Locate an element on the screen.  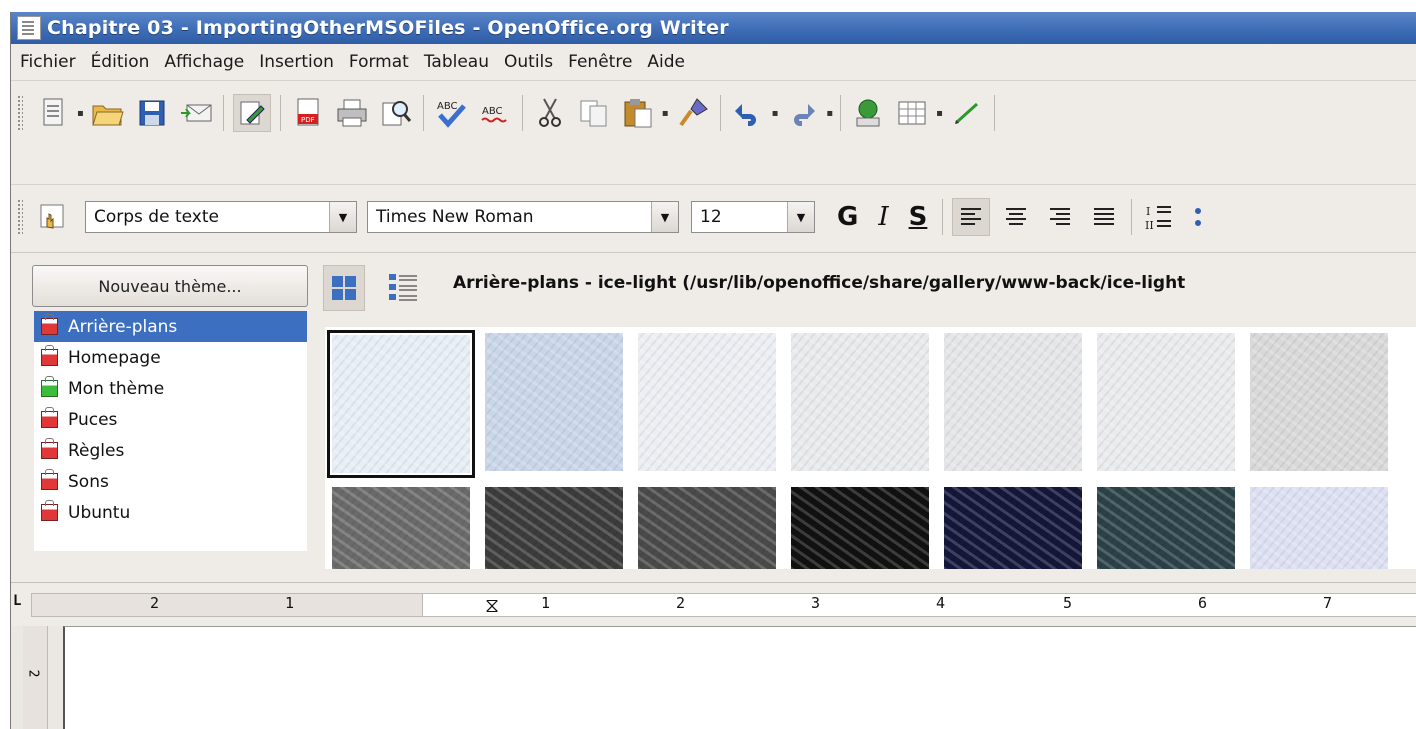
italic-button: I is located at coordinates (883, 217).